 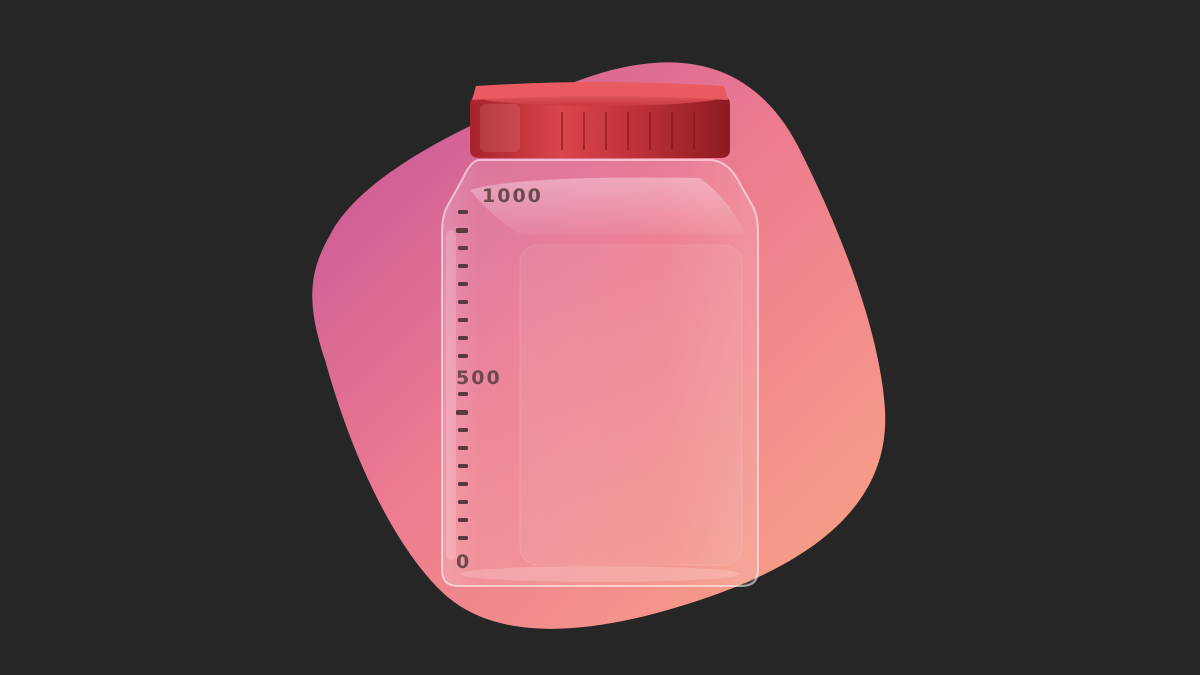 What do you see at coordinates (451, 395) in the screenshot?
I see `bottle-edge-highlight` at bounding box center [451, 395].